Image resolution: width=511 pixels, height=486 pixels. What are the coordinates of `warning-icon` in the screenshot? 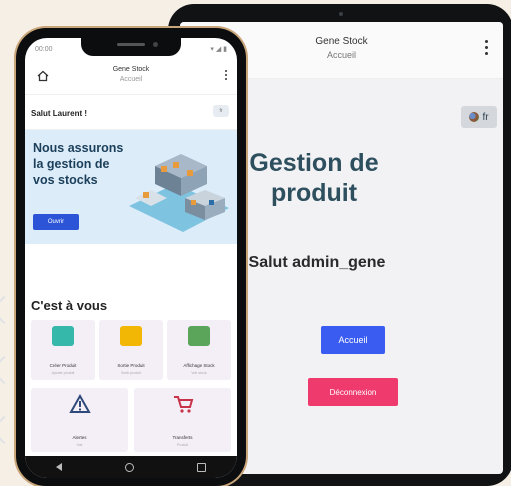 It's located at (79, 403).